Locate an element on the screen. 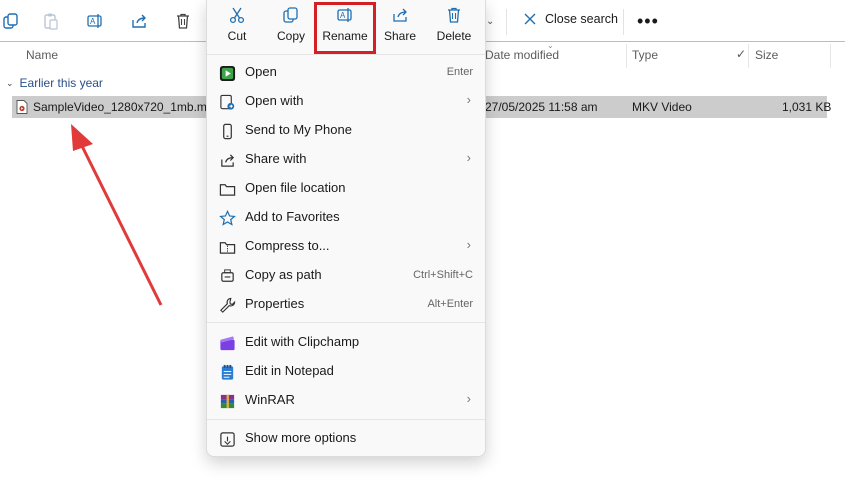 The height and width of the screenshot is (478, 845). menu-item-show-more-options: Show more options is located at coordinates (346, 438).